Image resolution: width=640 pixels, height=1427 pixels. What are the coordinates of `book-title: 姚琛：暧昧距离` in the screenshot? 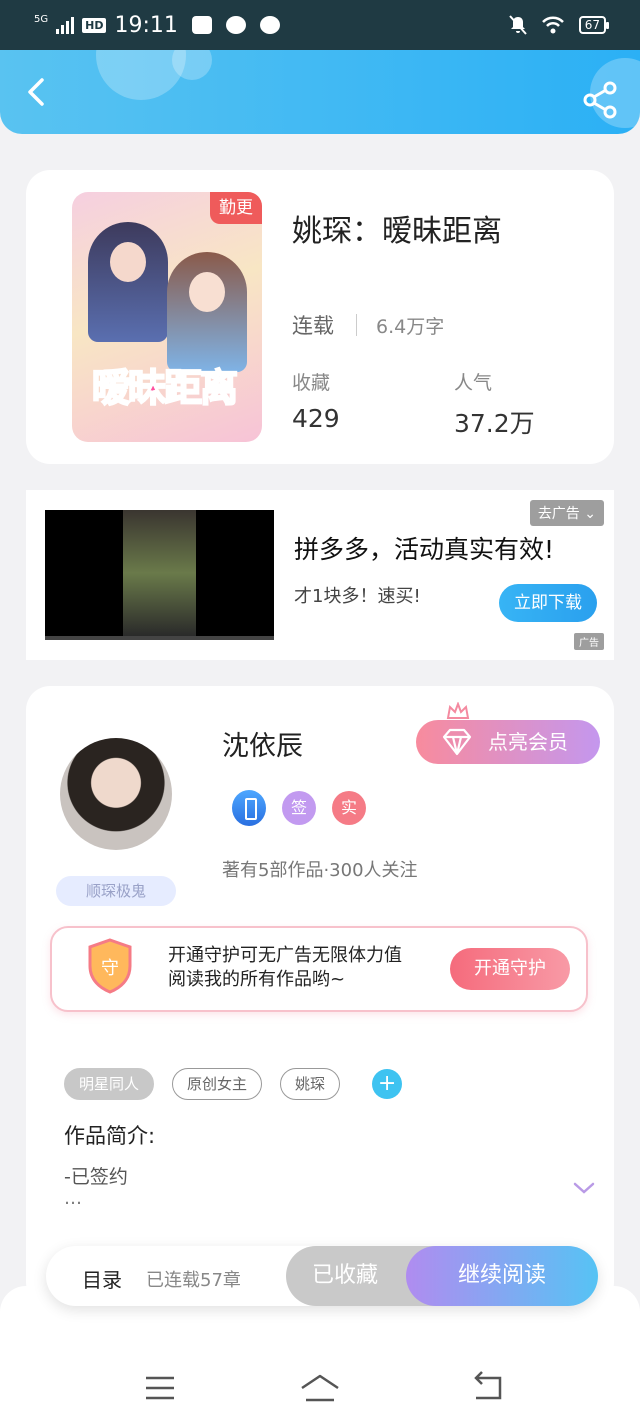 It's located at (397, 231).